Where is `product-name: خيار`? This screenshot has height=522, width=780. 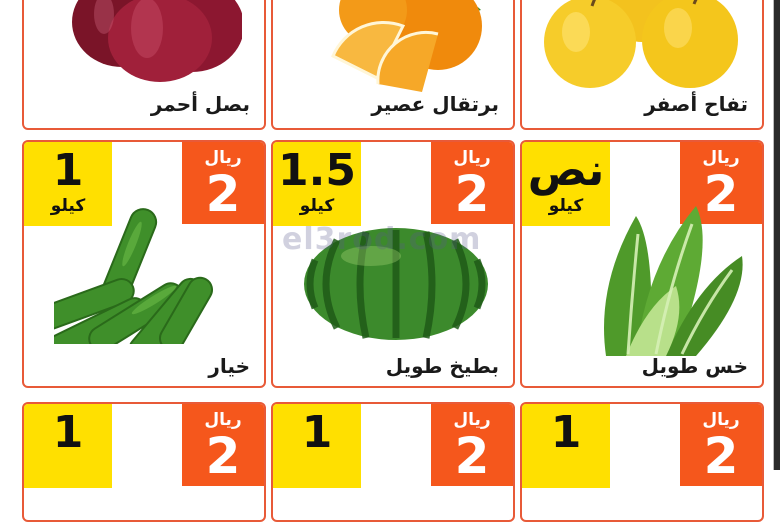
product-name: خيار is located at coordinates (229, 366).